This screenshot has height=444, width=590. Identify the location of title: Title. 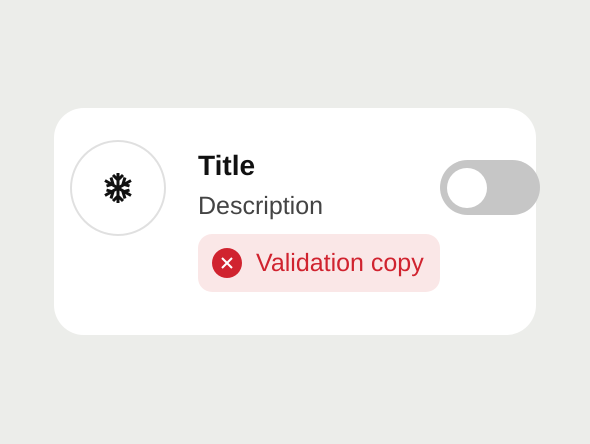
(227, 166).